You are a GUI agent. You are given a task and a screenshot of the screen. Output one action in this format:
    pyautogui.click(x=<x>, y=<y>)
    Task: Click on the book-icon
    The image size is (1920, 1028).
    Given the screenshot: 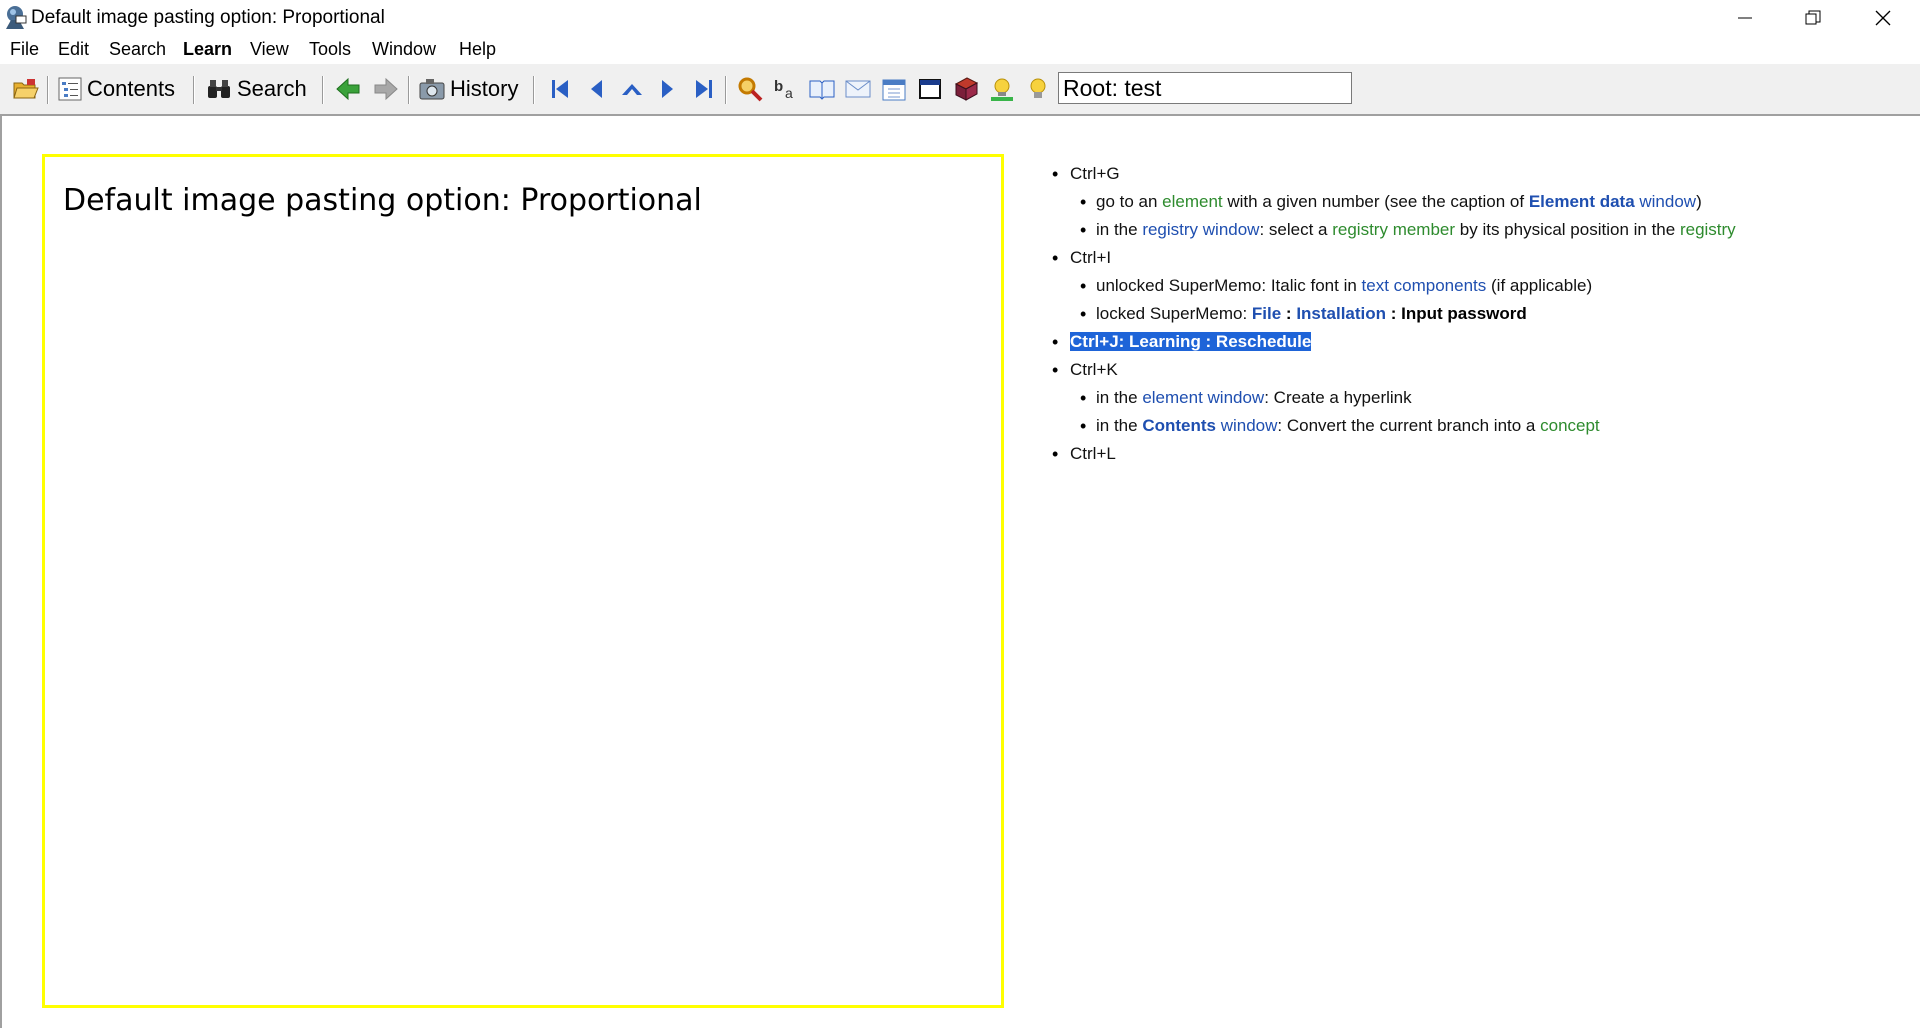 What is the action you would take?
    pyautogui.click(x=822, y=90)
    